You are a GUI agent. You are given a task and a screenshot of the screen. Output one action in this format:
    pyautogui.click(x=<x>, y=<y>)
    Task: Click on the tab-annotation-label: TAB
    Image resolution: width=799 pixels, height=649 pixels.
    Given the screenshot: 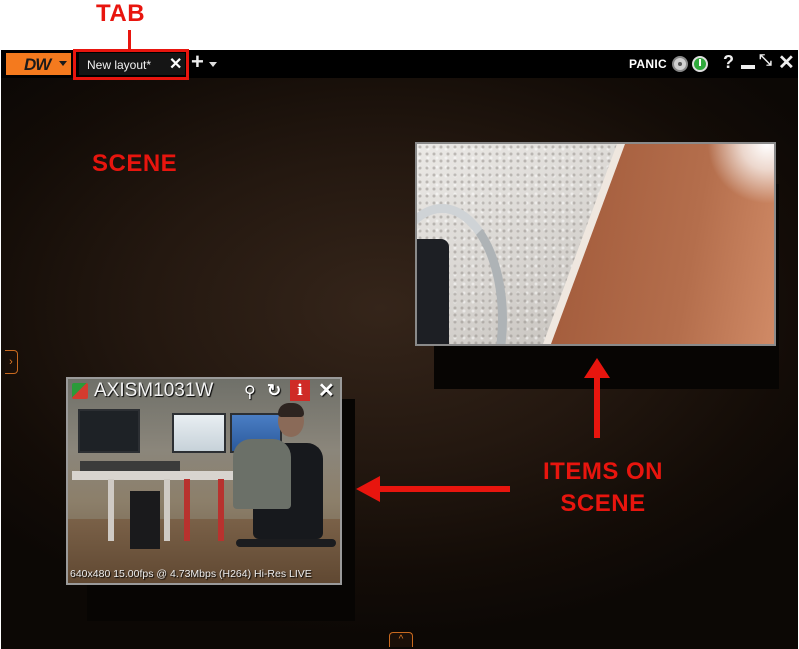 What is the action you would take?
    pyautogui.click(x=121, y=13)
    